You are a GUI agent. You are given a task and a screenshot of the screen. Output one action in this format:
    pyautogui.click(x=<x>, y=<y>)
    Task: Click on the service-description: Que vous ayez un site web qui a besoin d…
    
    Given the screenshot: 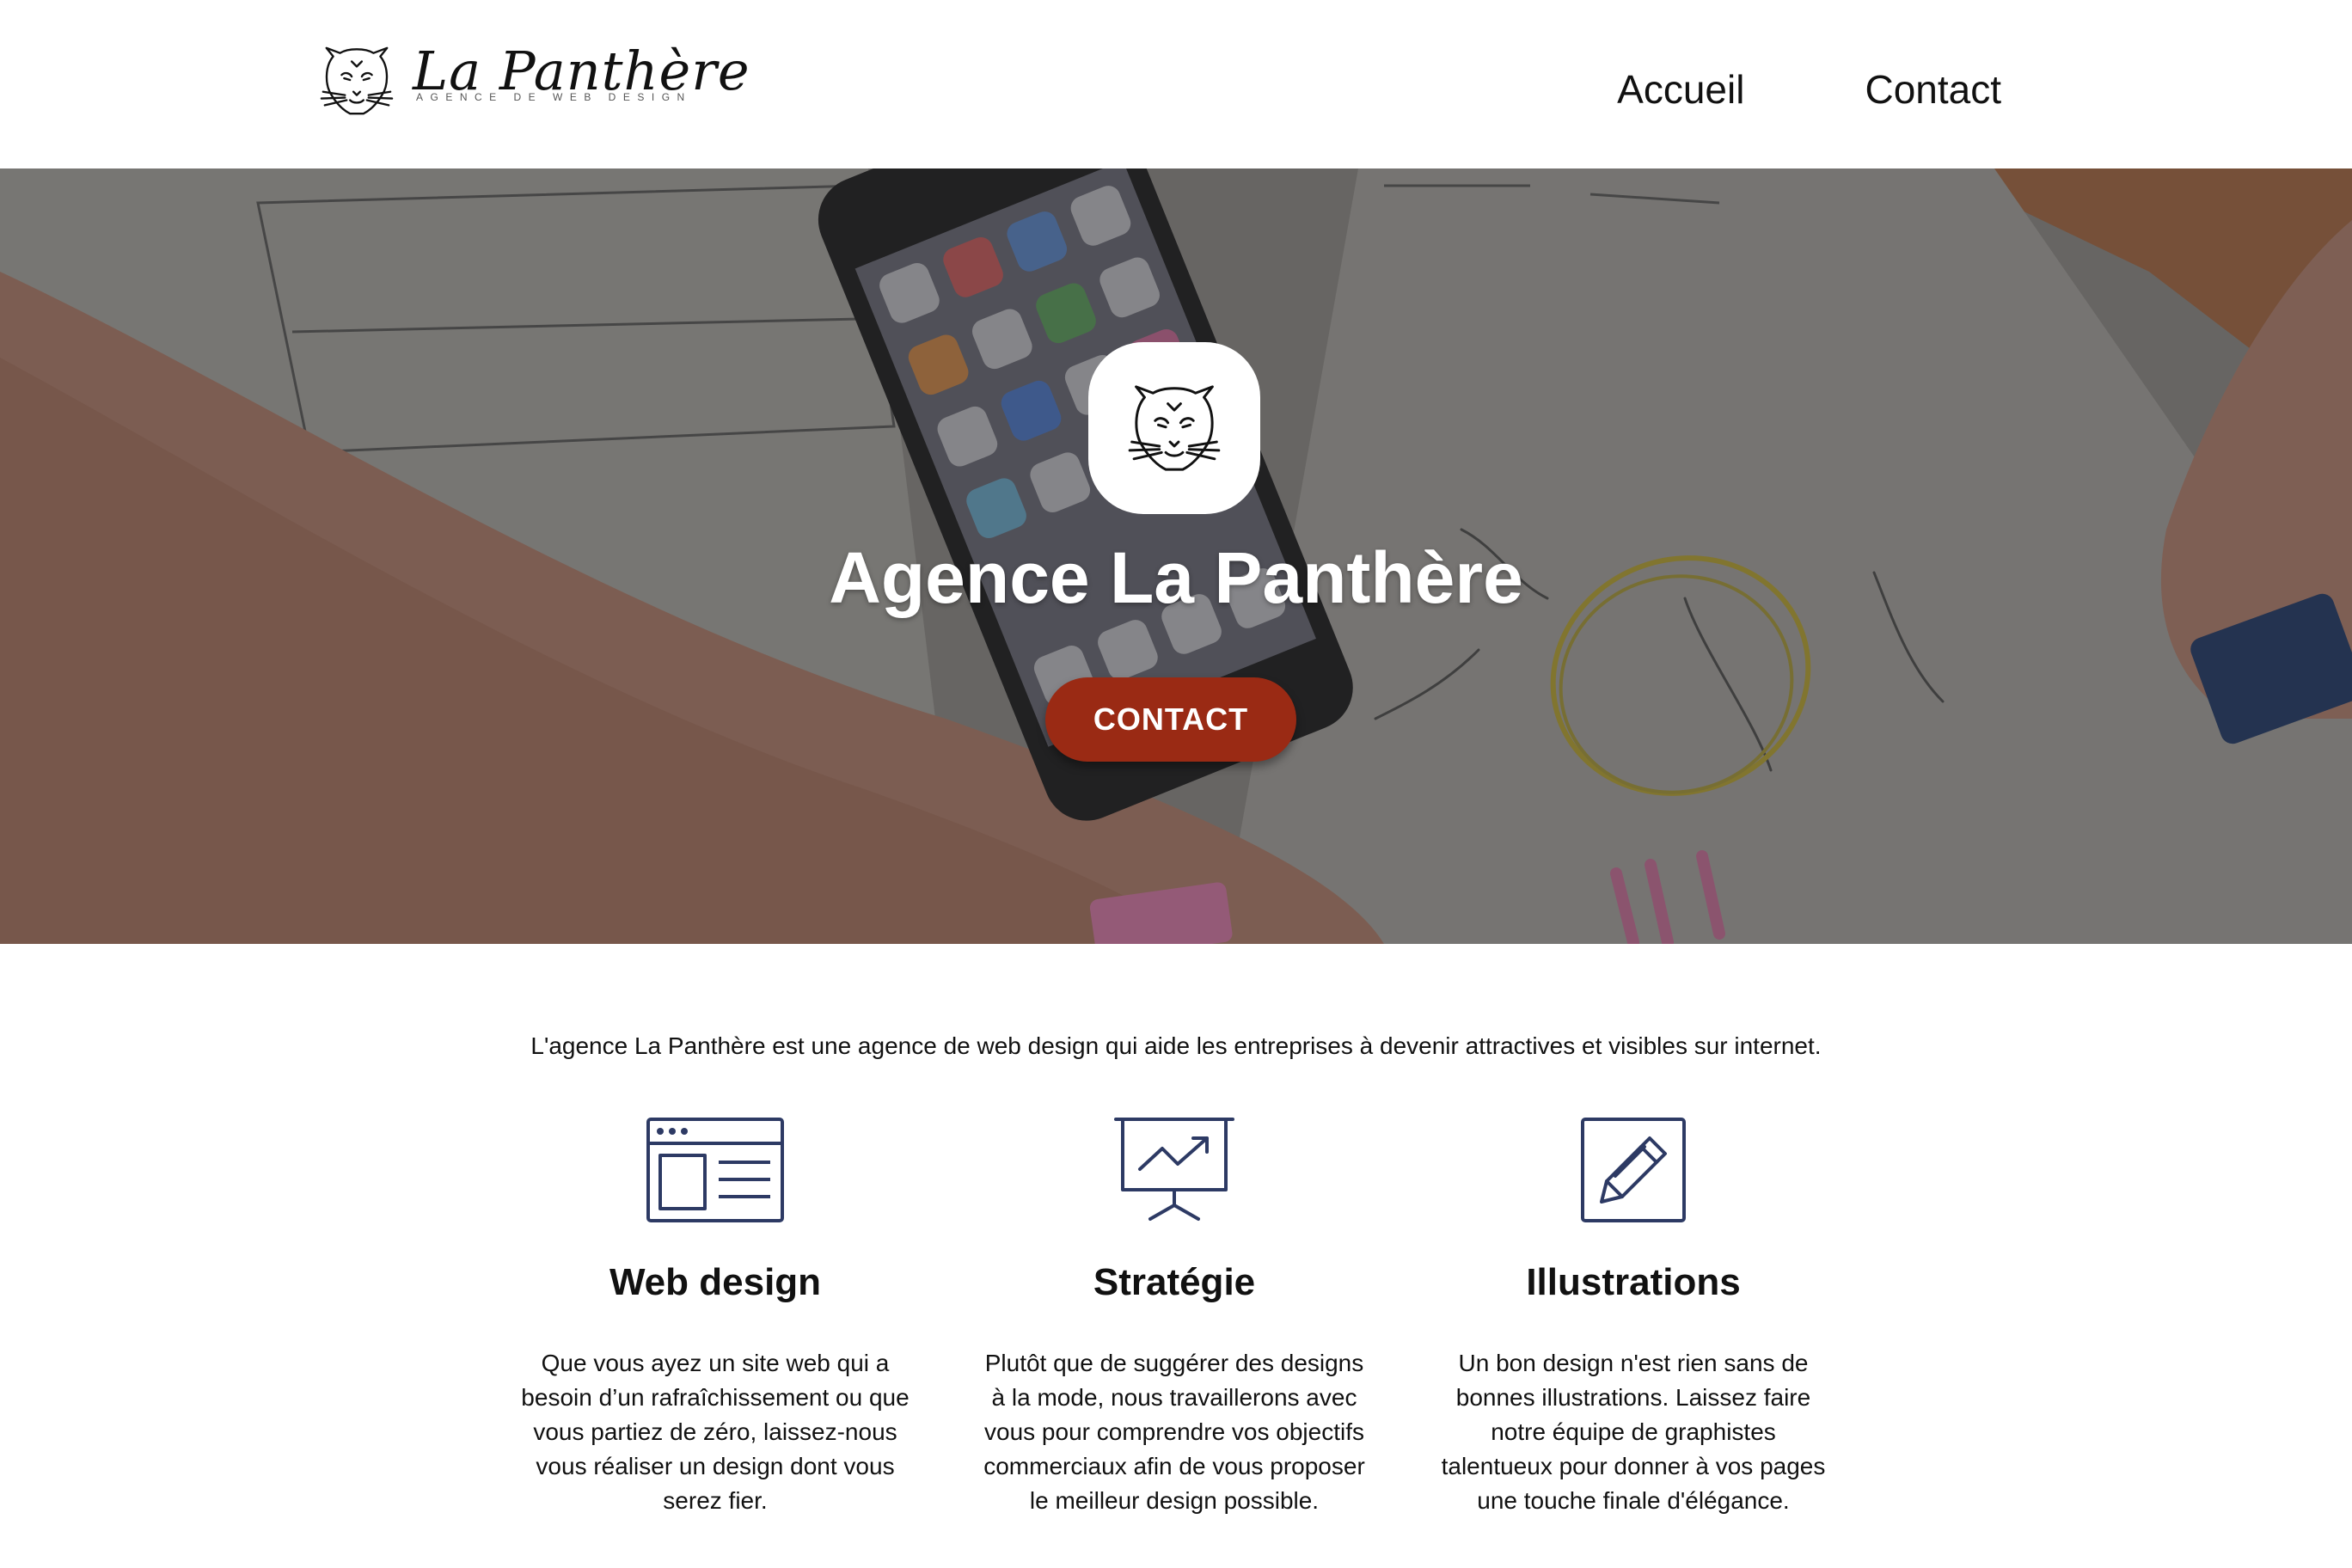 What is the action you would take?
    pyautogui.click(x=715, y=1432)
    